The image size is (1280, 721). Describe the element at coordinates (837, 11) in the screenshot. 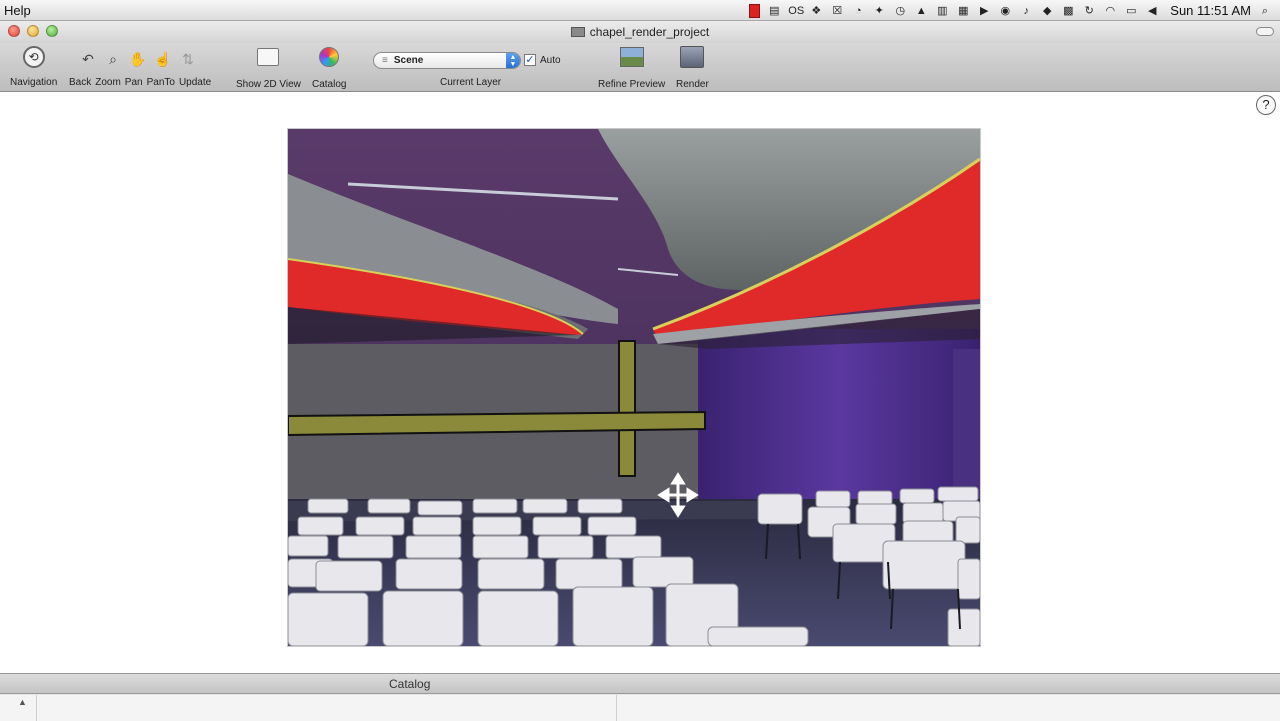

I see `close-box-icon: ☒` at that location.